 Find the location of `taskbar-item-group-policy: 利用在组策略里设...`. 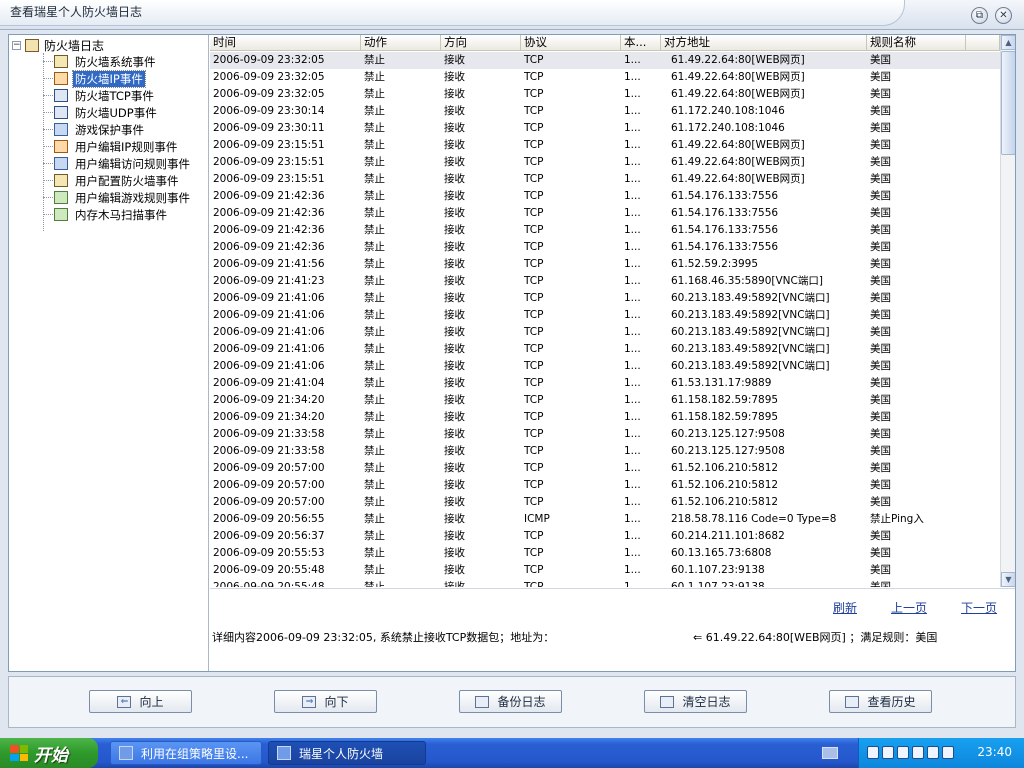

taskbar-item-group-policy: 利用在组策略里设... is located at coordinates (186, 753).